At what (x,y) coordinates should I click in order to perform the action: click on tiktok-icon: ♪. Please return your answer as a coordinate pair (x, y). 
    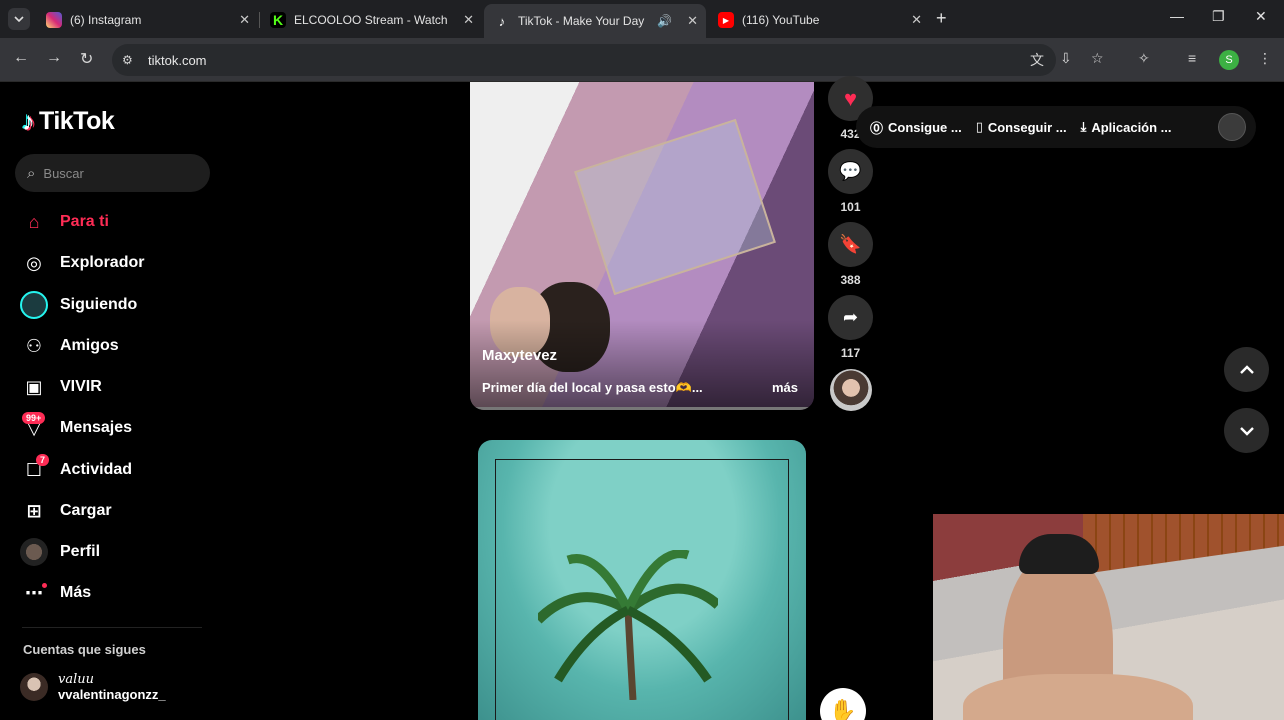
    Looking at the image, I should click on (502, 21).